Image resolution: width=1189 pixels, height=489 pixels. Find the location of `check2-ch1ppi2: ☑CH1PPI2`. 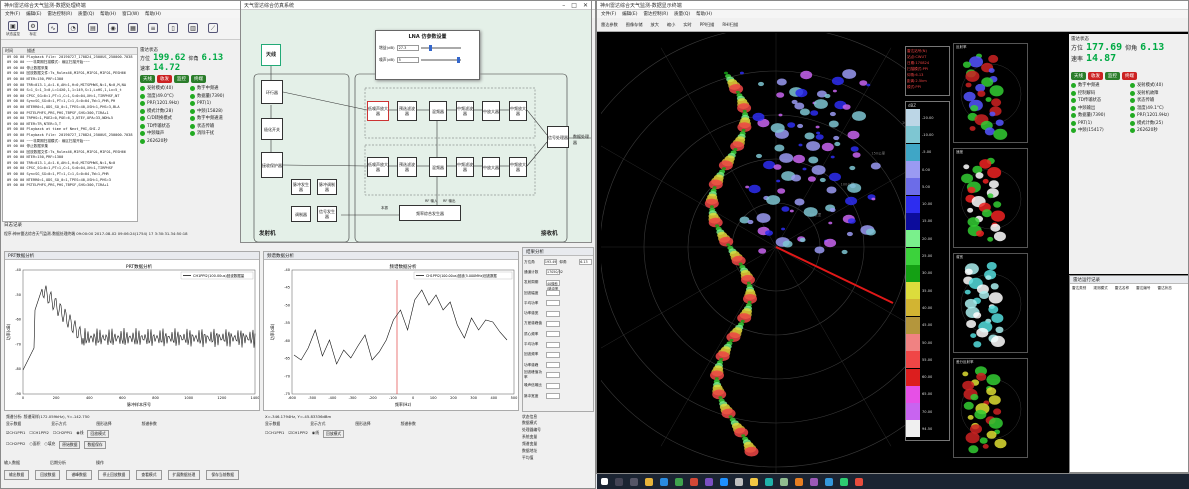

check2-ch1ppi2: ☑CH1PPI2 is located at coordinates (297, 434).